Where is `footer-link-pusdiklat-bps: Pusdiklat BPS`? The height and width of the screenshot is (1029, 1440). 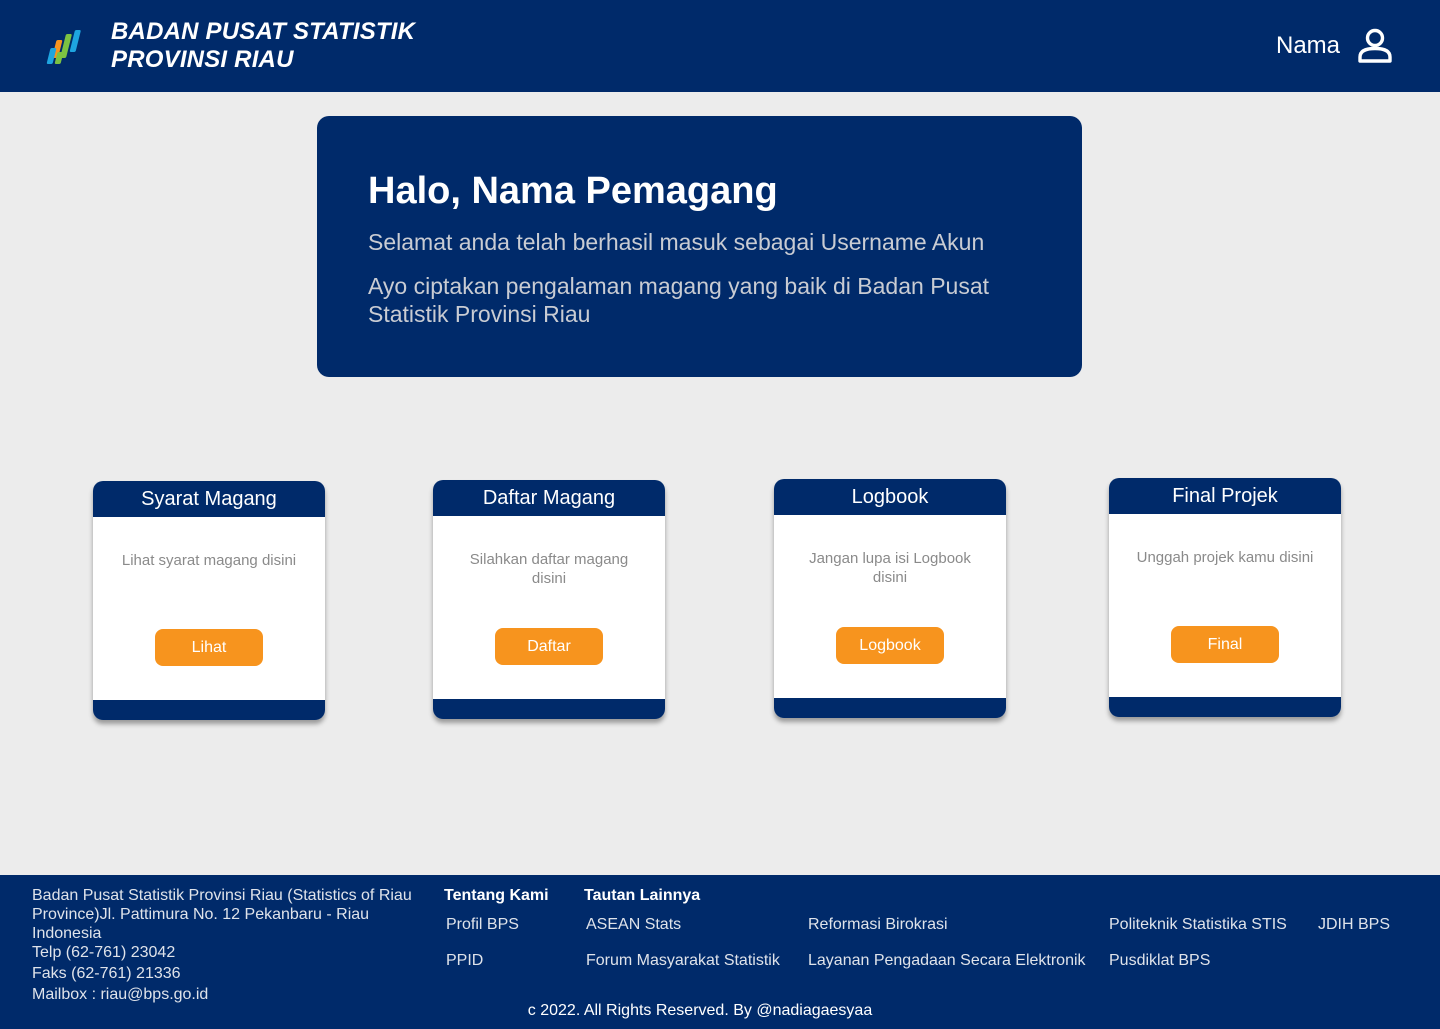 footer-link-pusdiklat-bps: Pusdiklat BPS is located at coordinates (1159, 961).